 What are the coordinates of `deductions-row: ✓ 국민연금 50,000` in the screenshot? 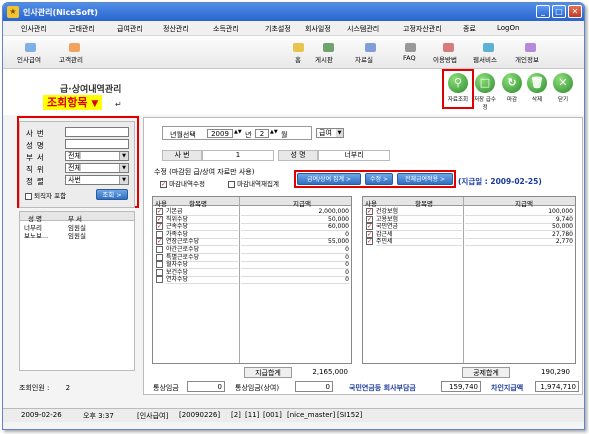 It's located at (469, 227).